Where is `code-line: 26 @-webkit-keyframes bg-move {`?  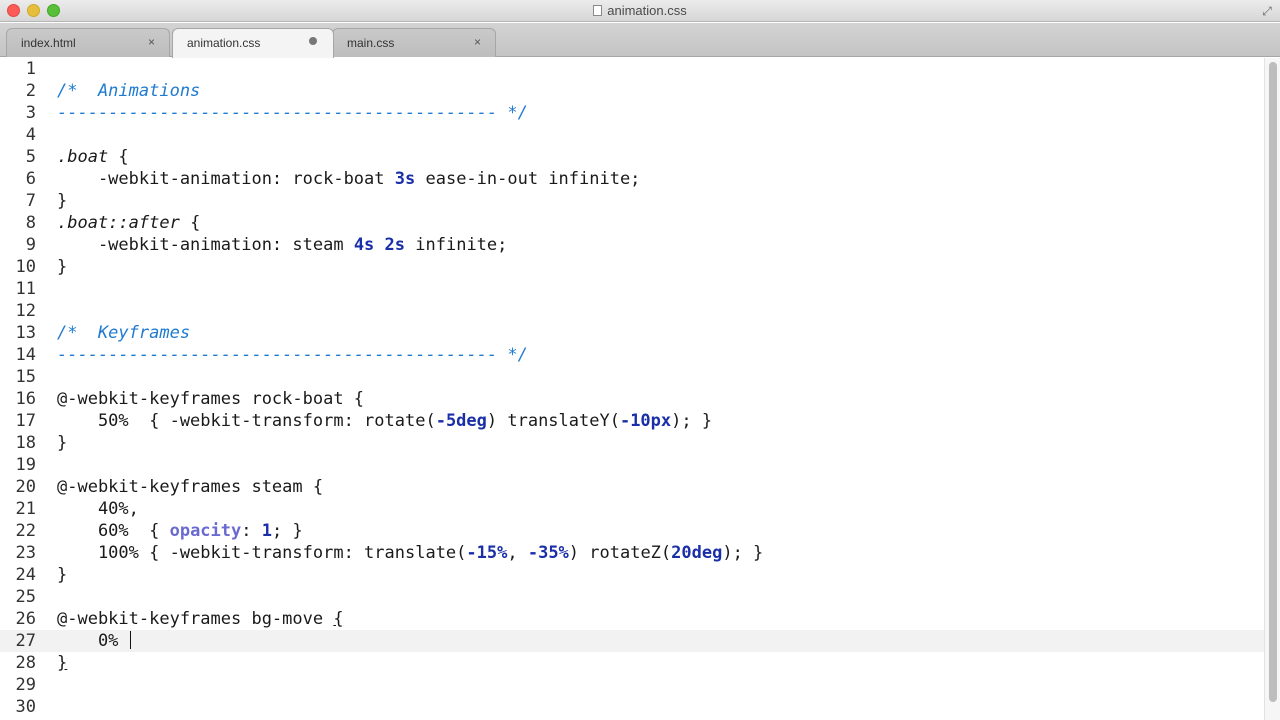
code-line: 26 @-webkit-keyframes bg-move { is located at coordinates (632, 619).